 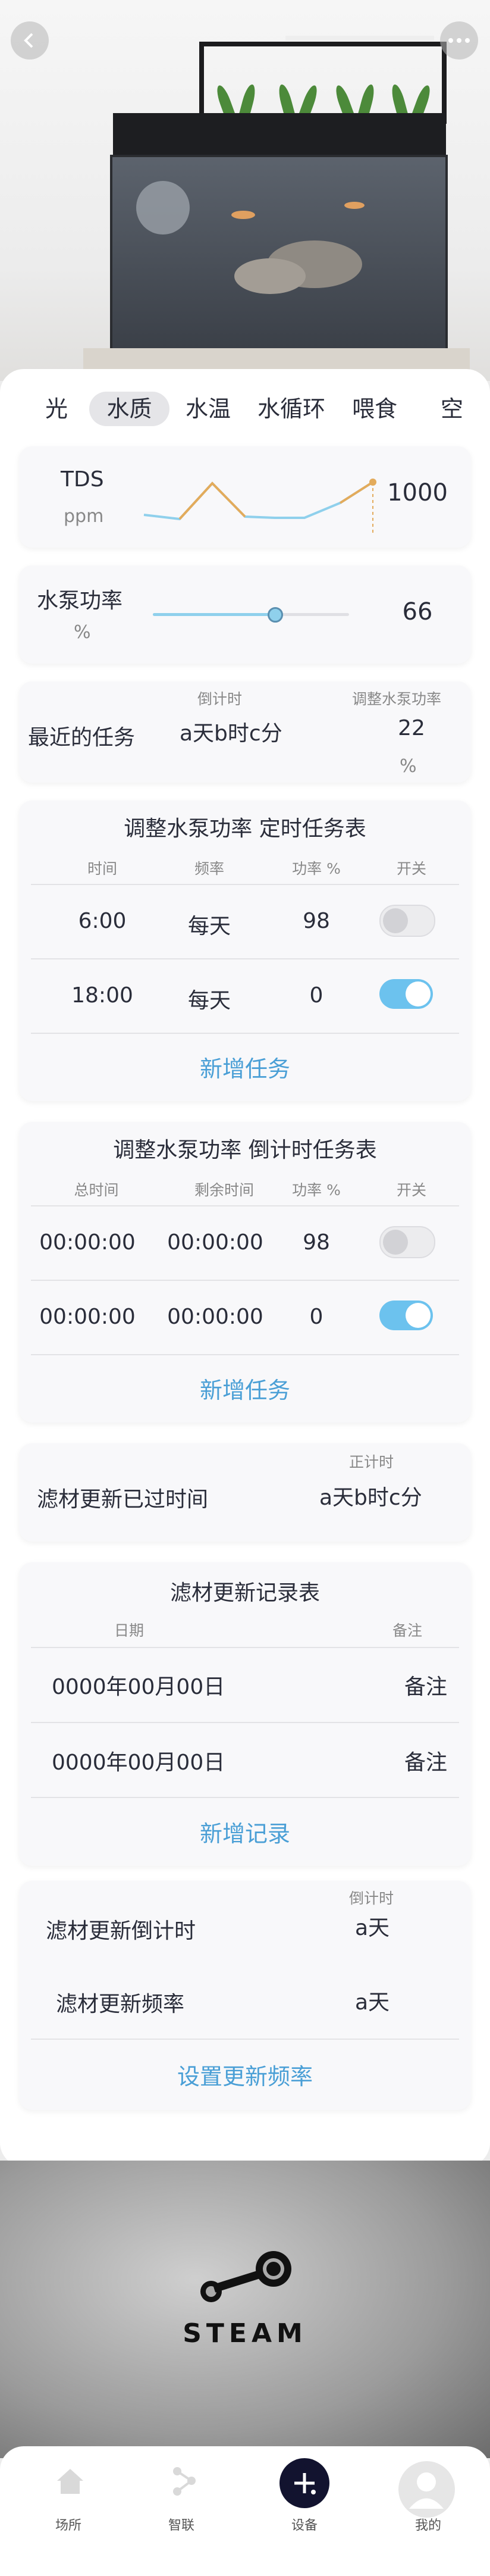 What do you see at coordinates (80, 601) in the screenshot?
I see `pump-power-title: 水泵功率` at bounding box center [80, 601].